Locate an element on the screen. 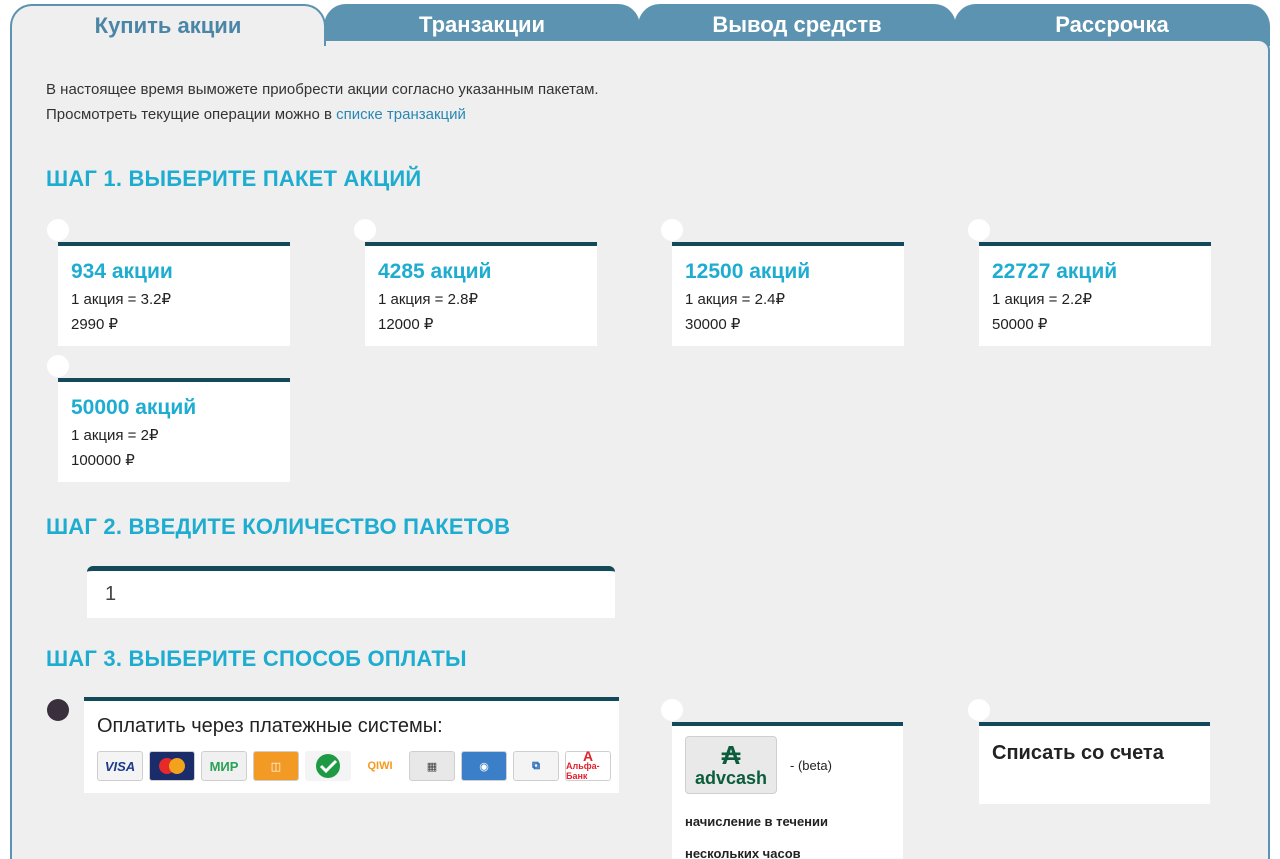 The height and width of the screenshot is (859, 1280). package-title: 12500 акций is located at coordinates (748, 271).